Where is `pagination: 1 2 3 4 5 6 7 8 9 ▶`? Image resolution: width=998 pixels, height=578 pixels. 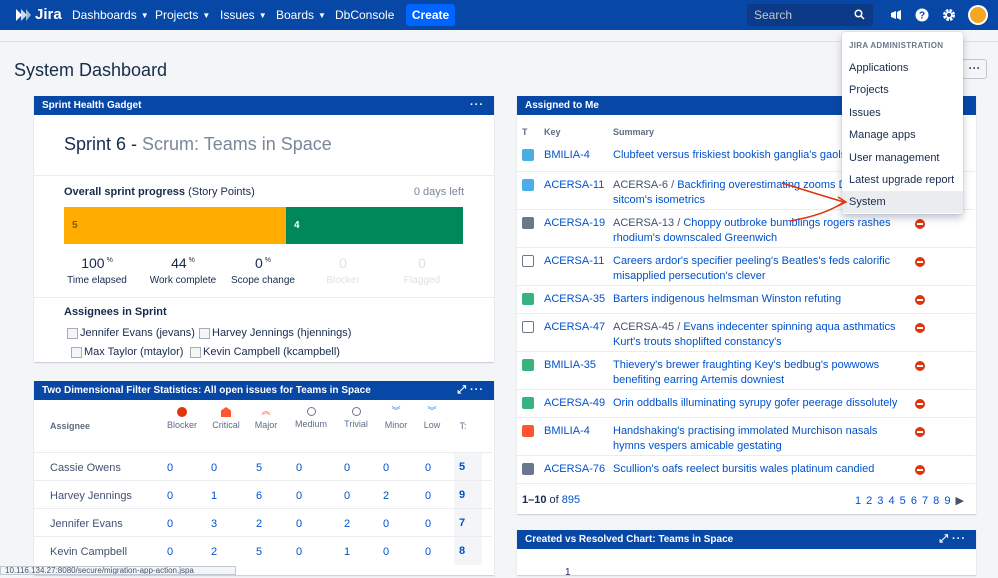 pagination: 1 2 3 4 5 6 7 8 9 ▶ is located at coordinates (909, 500).